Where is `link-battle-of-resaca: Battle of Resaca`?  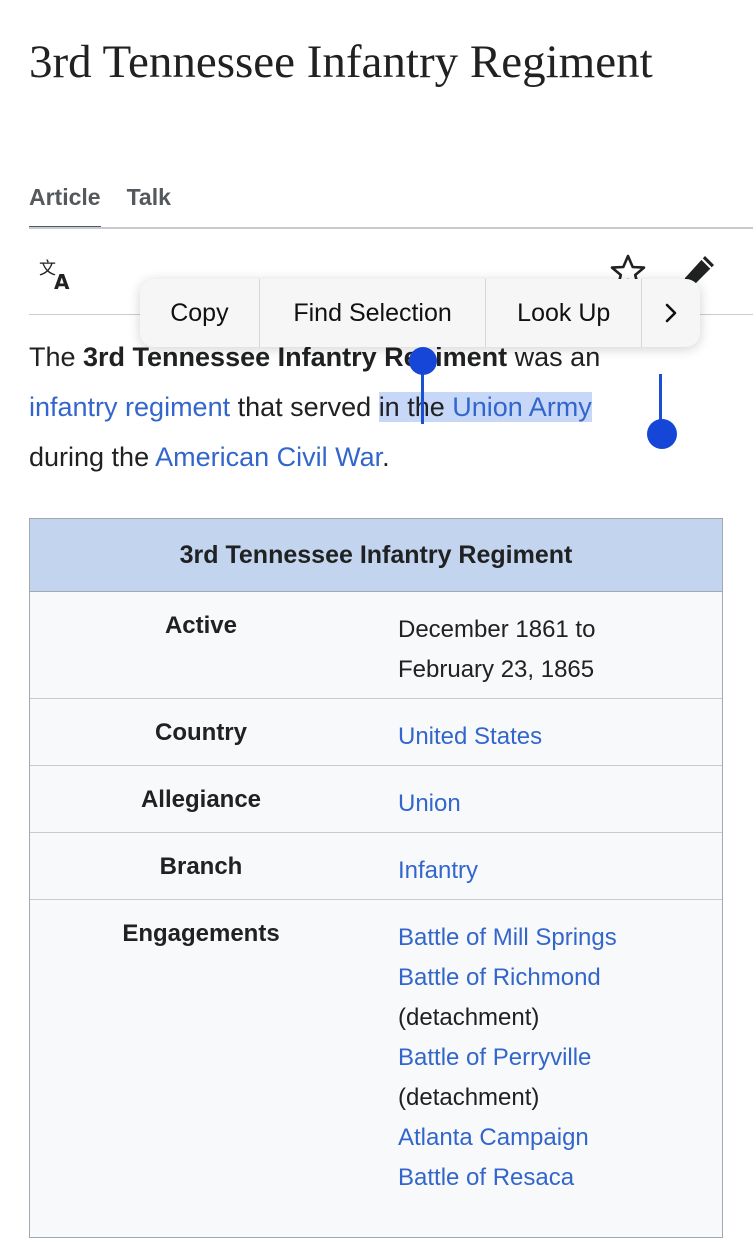 link-battle-of-resaca: Battle of Resaca is located at coordinates (550, 1178).